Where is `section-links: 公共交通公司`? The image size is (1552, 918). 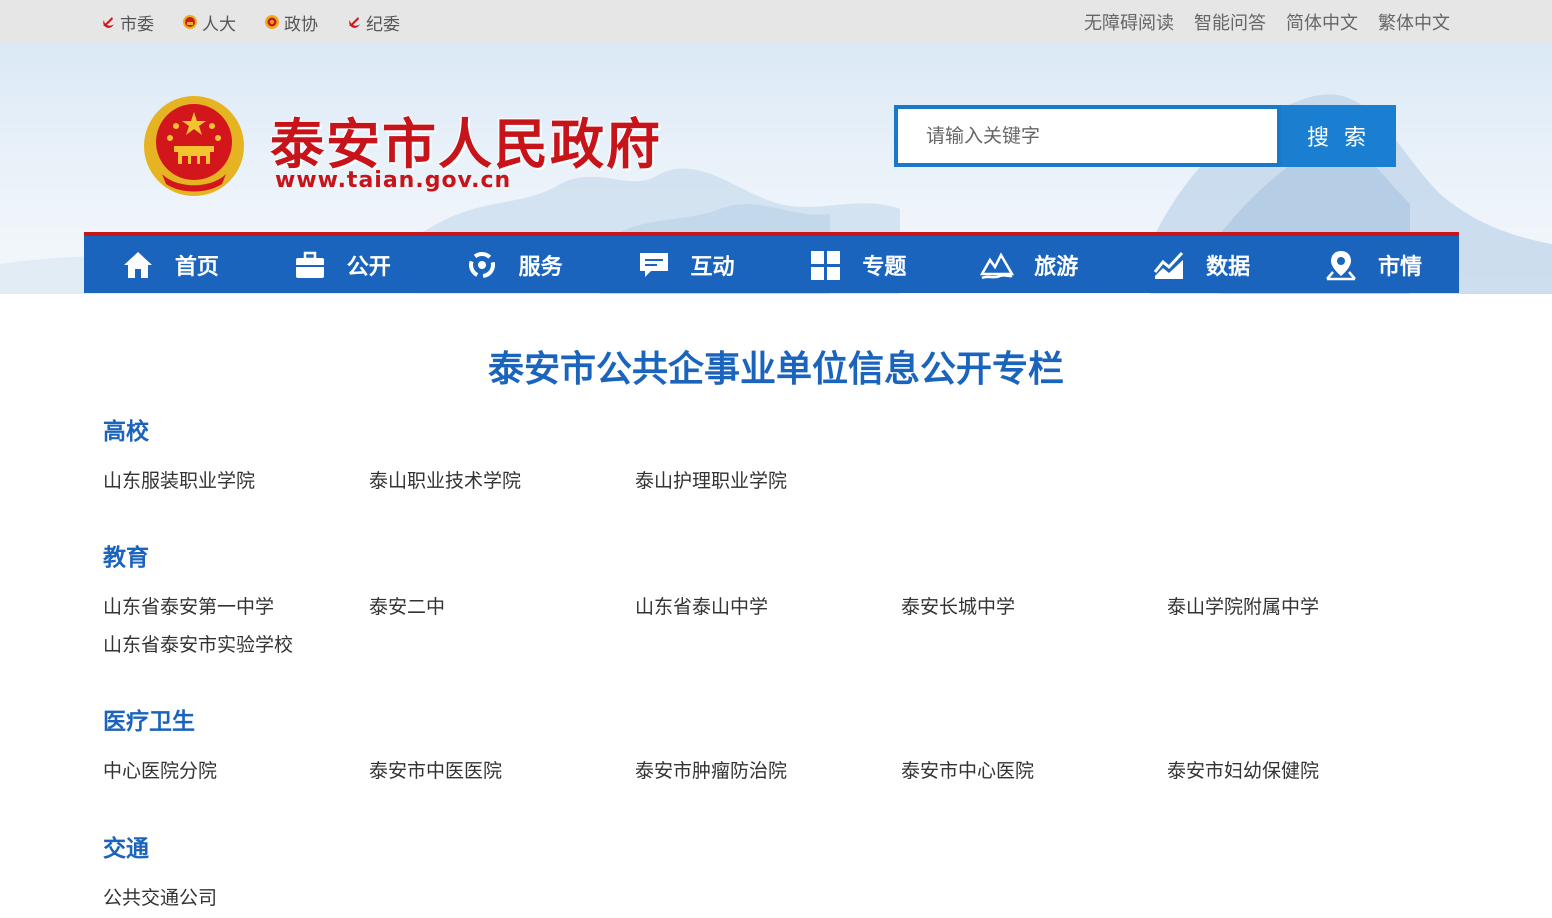 section-links: 公共交通公司 is located at coordinates (783, 898).